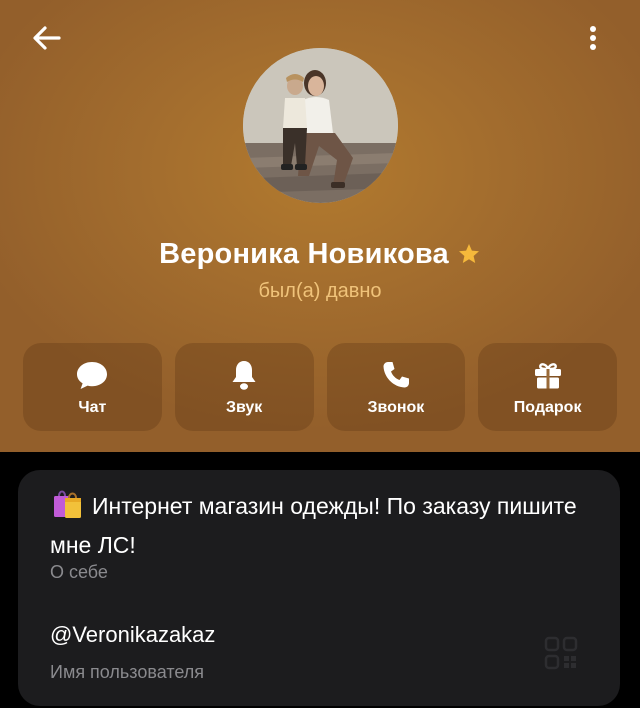 This screenshot has width=640, height=708. I want to click on profile-name-row: Вероника Новикова, so click(320, 254).